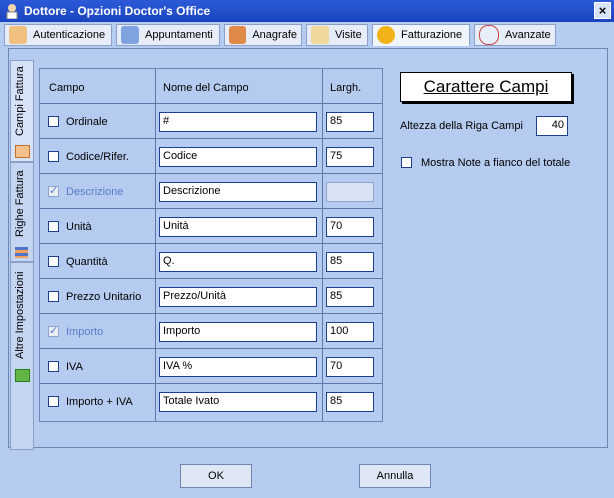  Describe the element at coordinates (85, 332) in the screenshot. I see `field-label: Importo` at that location.